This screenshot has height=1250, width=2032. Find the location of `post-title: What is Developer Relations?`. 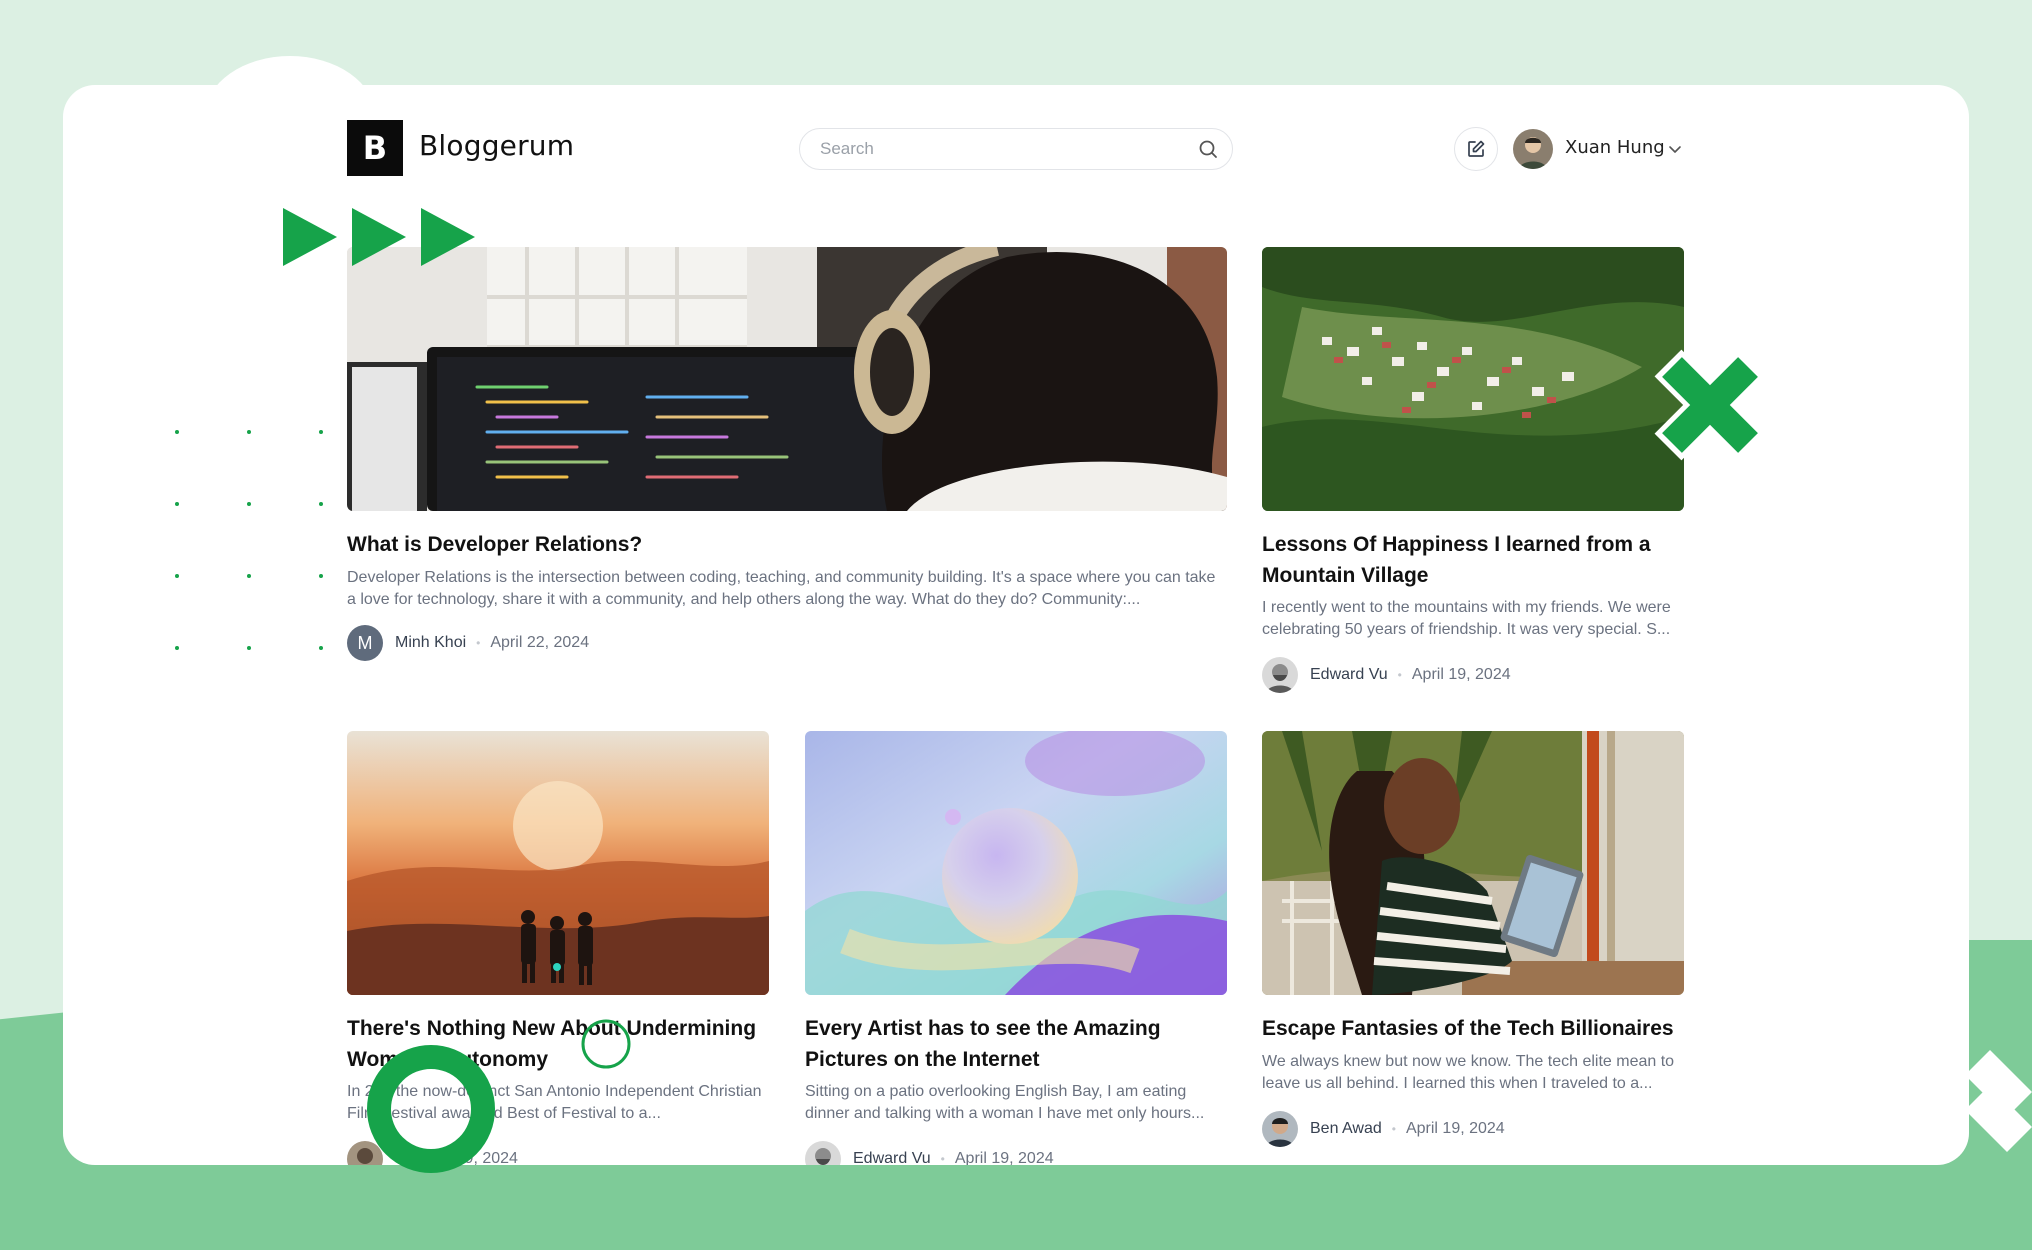

post-title: What is Developer Relations? is located at coordinates (787, 544).